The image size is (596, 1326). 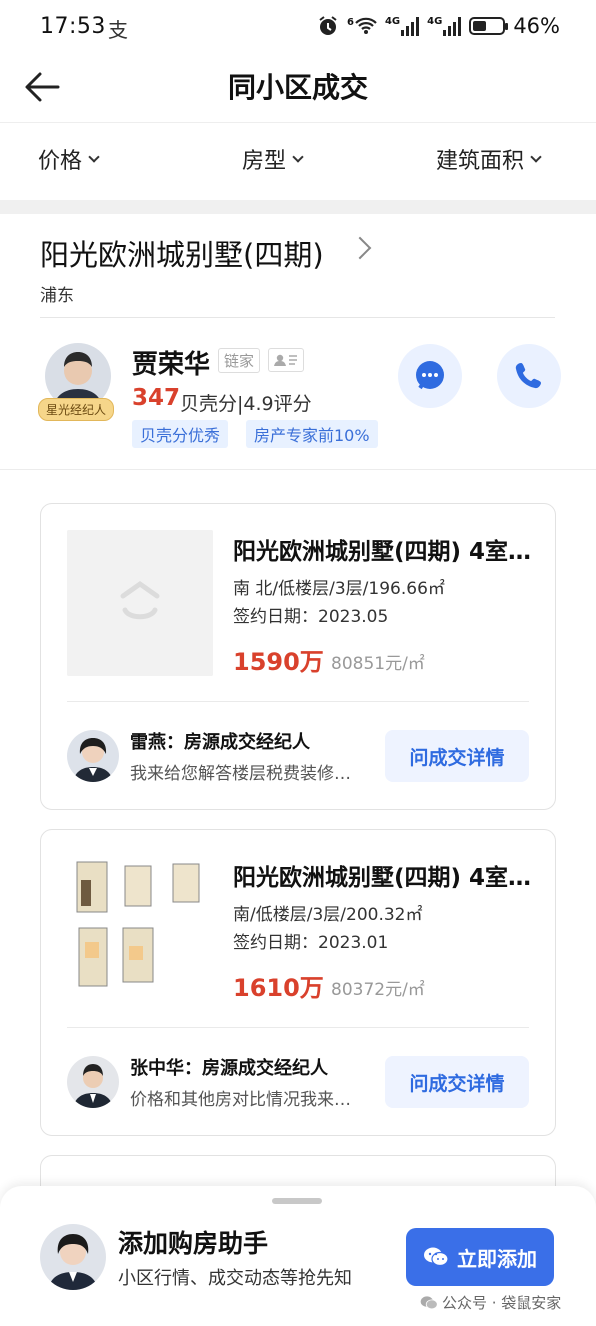 What do you see at coordinates (502, 1303) in the screenshot?
I see `watermark-text: 公众号 · 袋鼠安家` at bounding box center [502, 1303].